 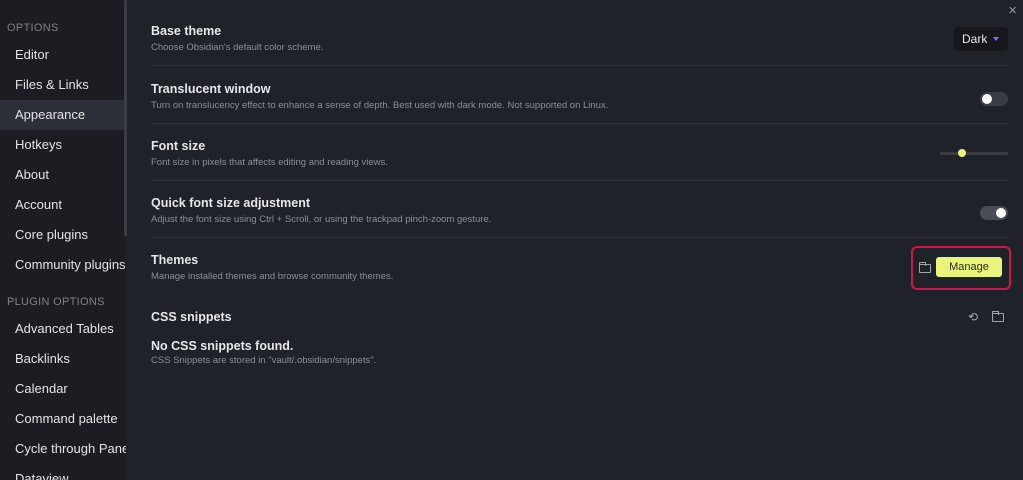 I want to click on close-icon: ×, so click(x=1012, y=10).